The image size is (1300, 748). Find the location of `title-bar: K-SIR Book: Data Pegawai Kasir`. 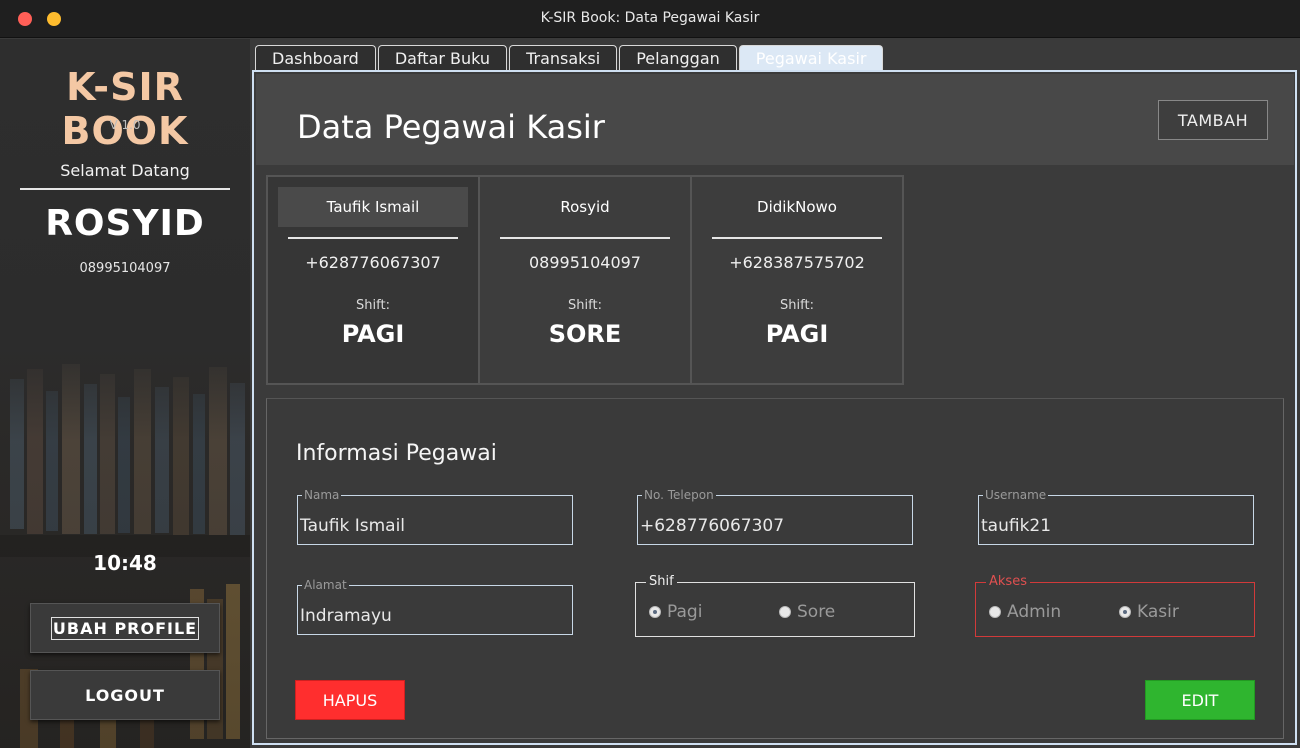

title-bar: K-SIR Book: Data Pegawai Kasir is located at coordinates (650, 19).